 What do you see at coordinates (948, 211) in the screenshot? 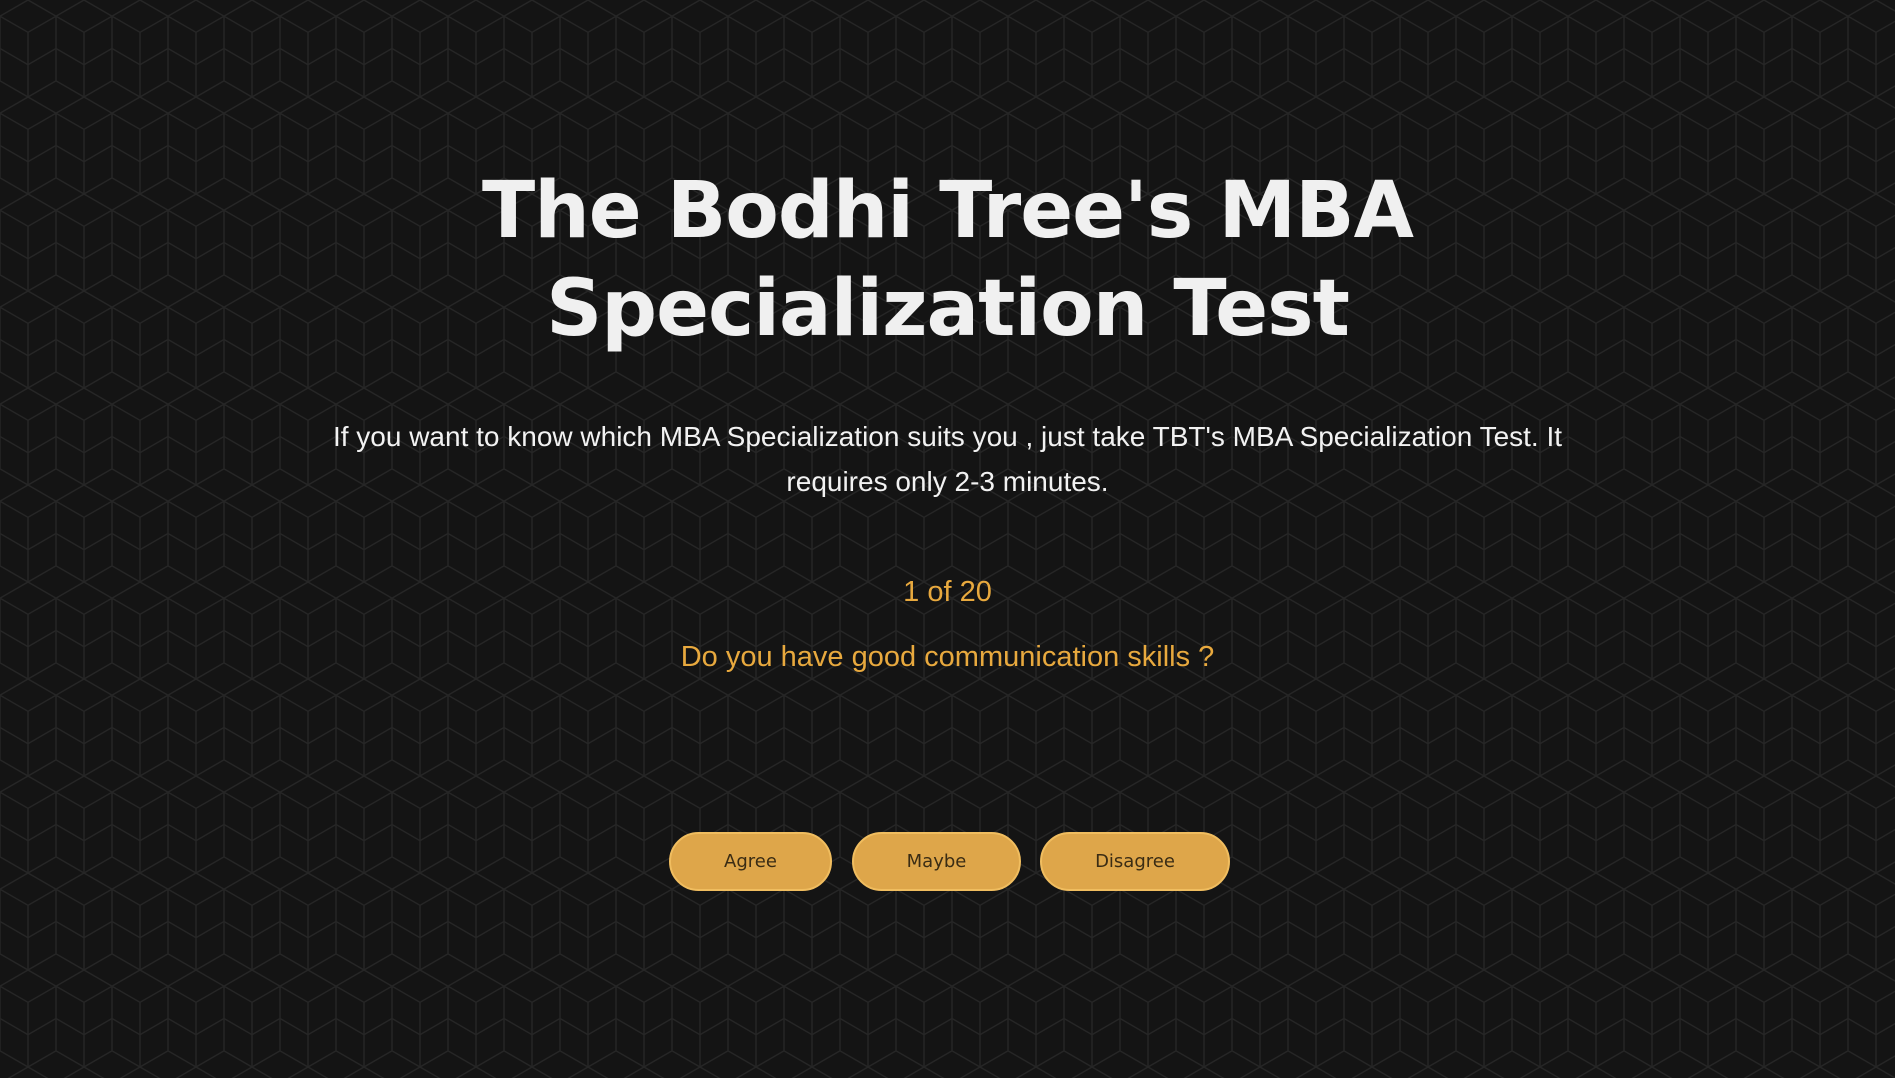
I see `page-title-line-1: The Bodhi Tree's MBA` at bounding box center [948, 211].